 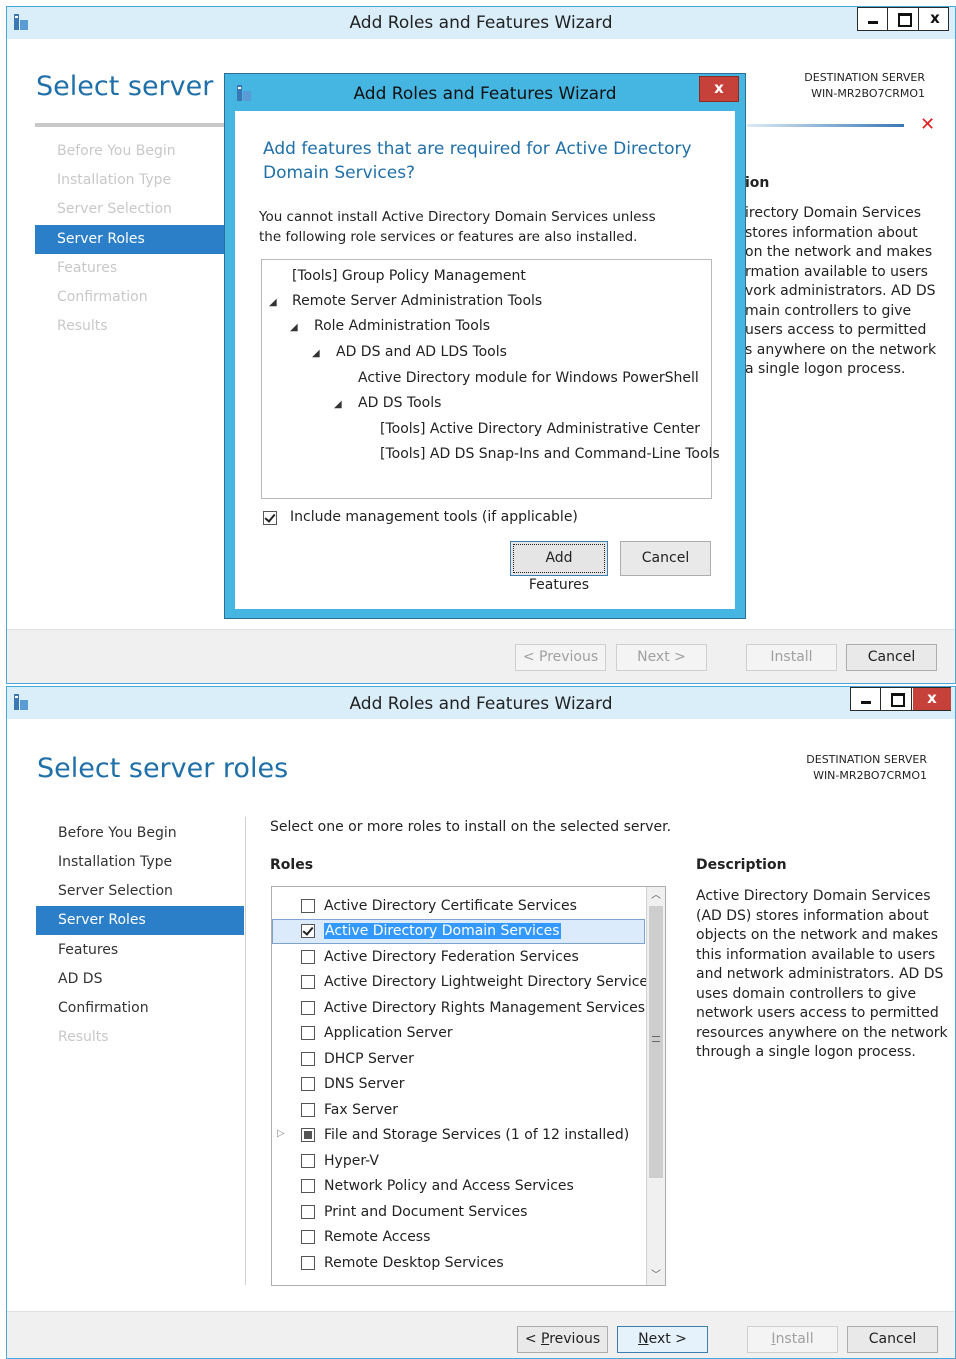 I want to click on role-label: DHCP Server, so click(x=369, y=1059).